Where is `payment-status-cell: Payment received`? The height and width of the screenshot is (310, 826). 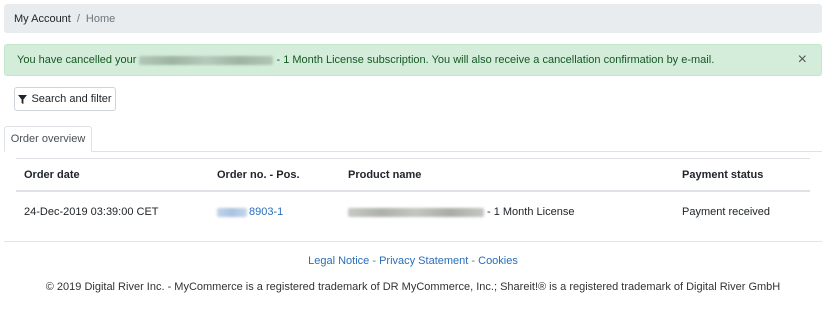 payment-status-cell: Payment received is located at coordinates (726, 212).